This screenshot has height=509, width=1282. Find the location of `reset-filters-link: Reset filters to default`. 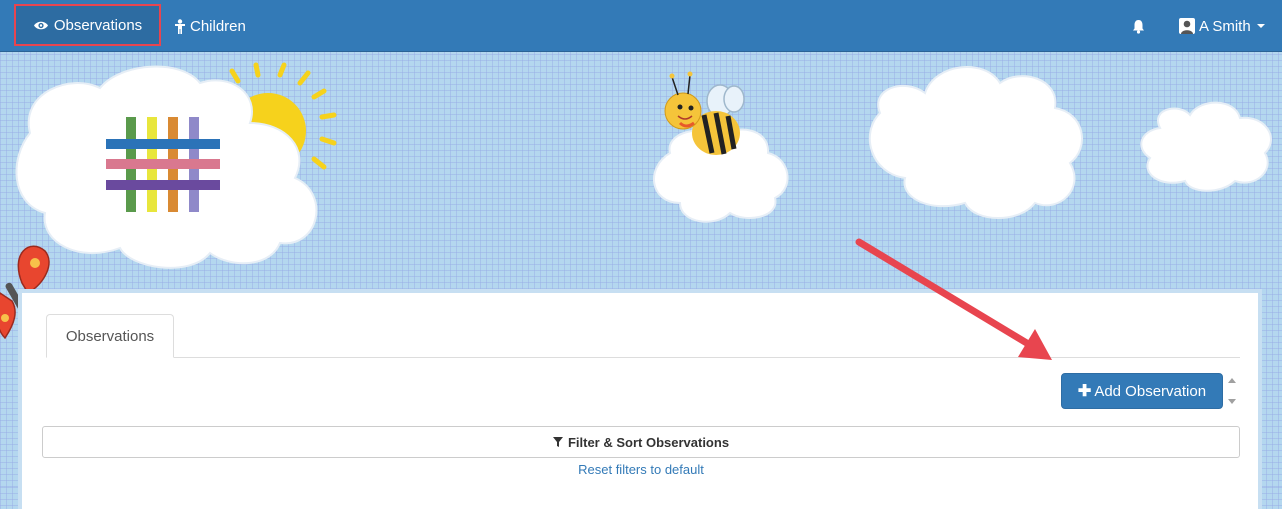

reset-filters-link: Reset filters to default is located at coordinates (641, 469).